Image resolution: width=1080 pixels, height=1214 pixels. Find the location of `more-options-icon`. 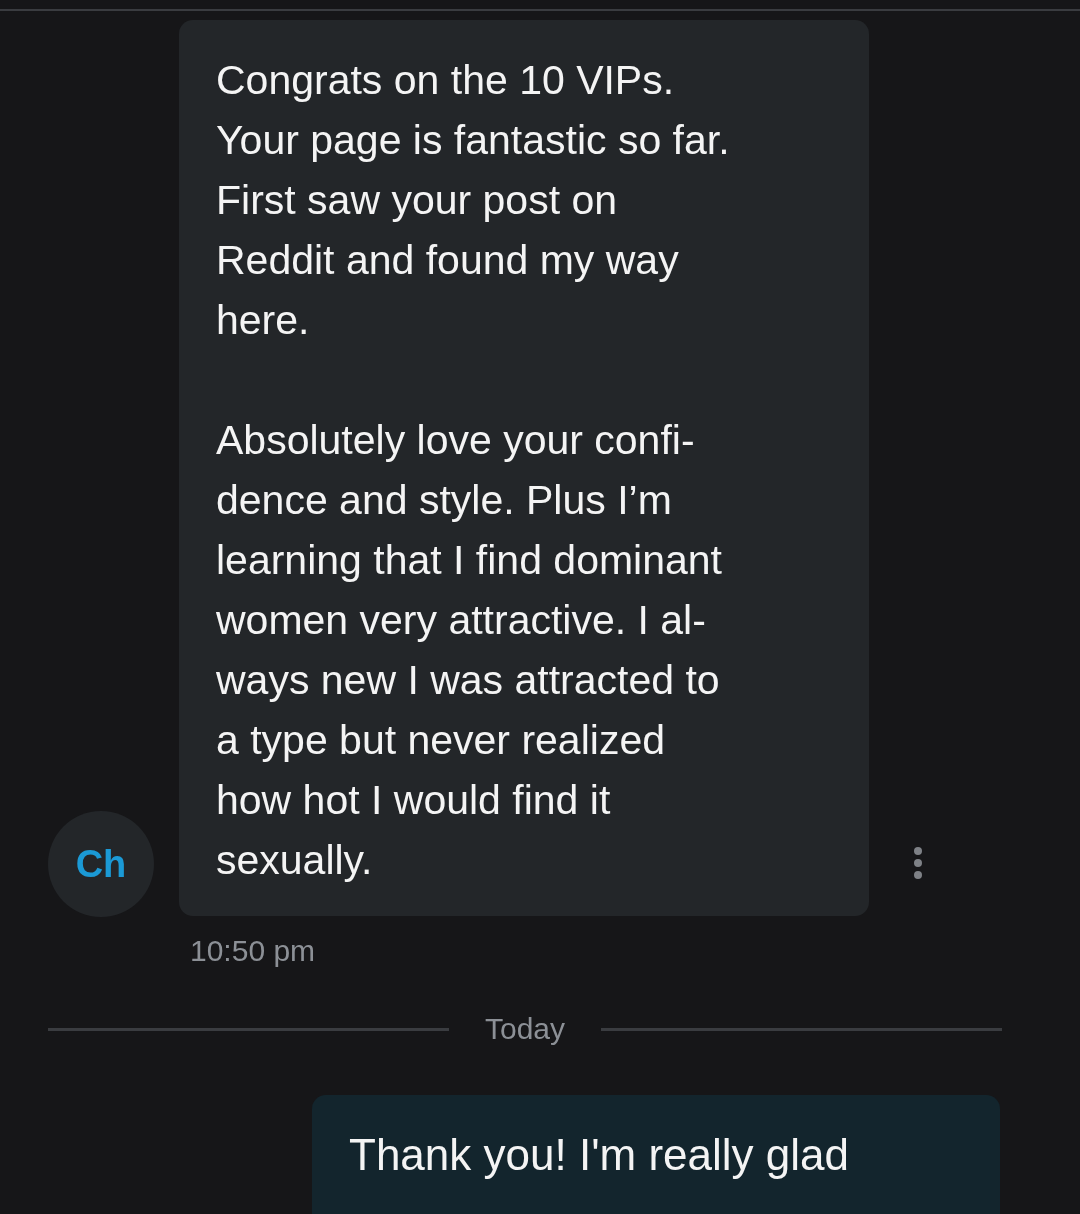

more-options-icon is located at coordinates (918, 863).